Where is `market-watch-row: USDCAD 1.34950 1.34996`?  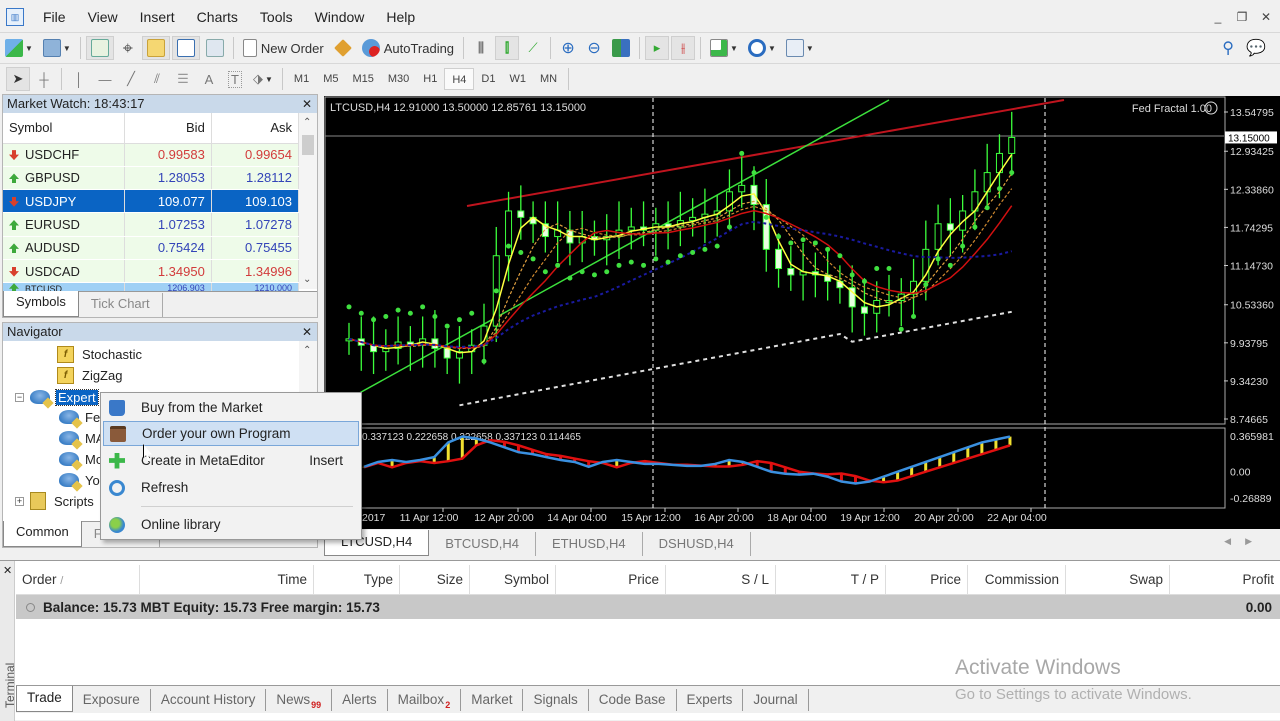 market-watch-row: USDCAD 1.34950 1.34996 is located at coordinates (151, 271).